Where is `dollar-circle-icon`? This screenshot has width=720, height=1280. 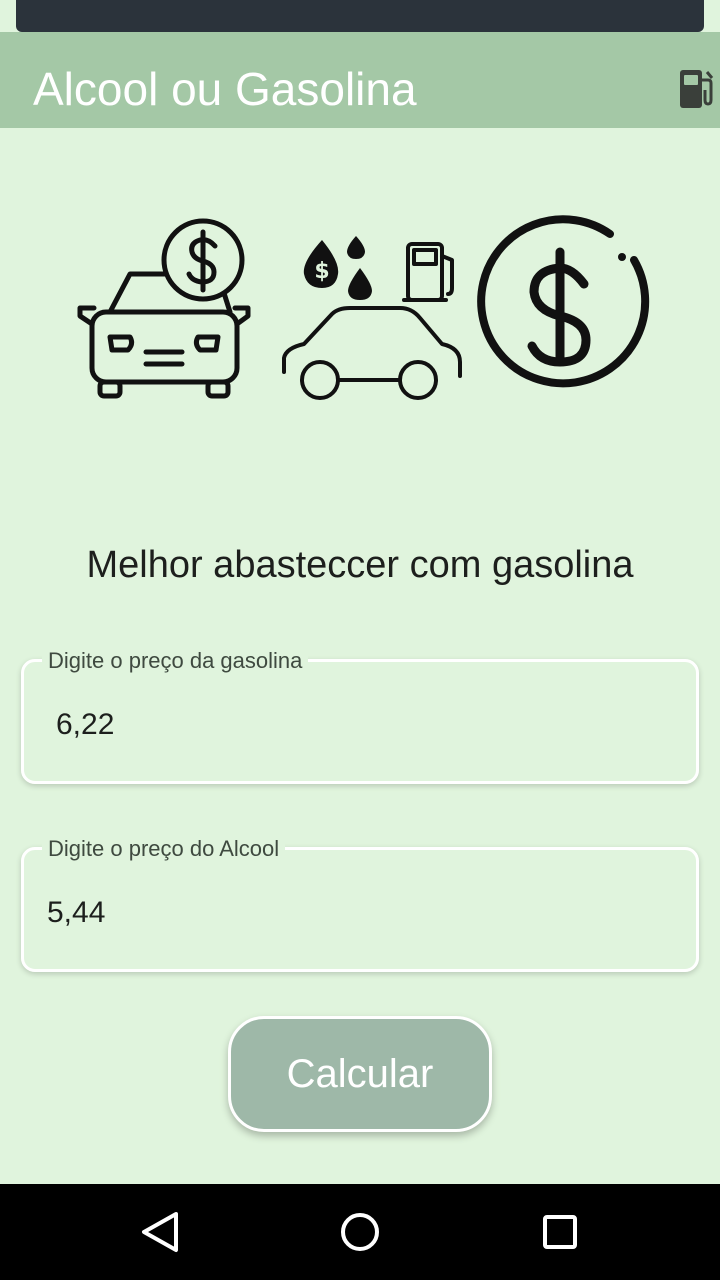
dollar-circle-icon is located at coordinates (563, 301).